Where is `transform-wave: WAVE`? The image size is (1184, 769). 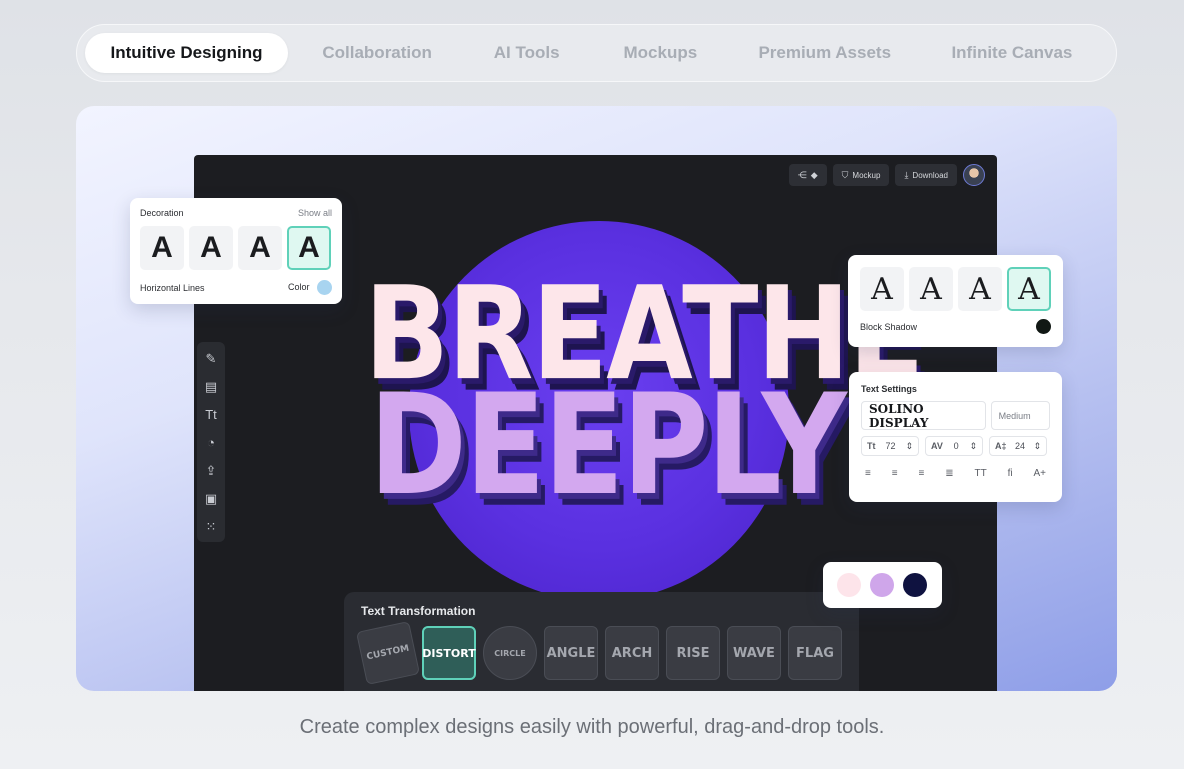 transform-wave: WAVE is located at coordinates (754, 653).